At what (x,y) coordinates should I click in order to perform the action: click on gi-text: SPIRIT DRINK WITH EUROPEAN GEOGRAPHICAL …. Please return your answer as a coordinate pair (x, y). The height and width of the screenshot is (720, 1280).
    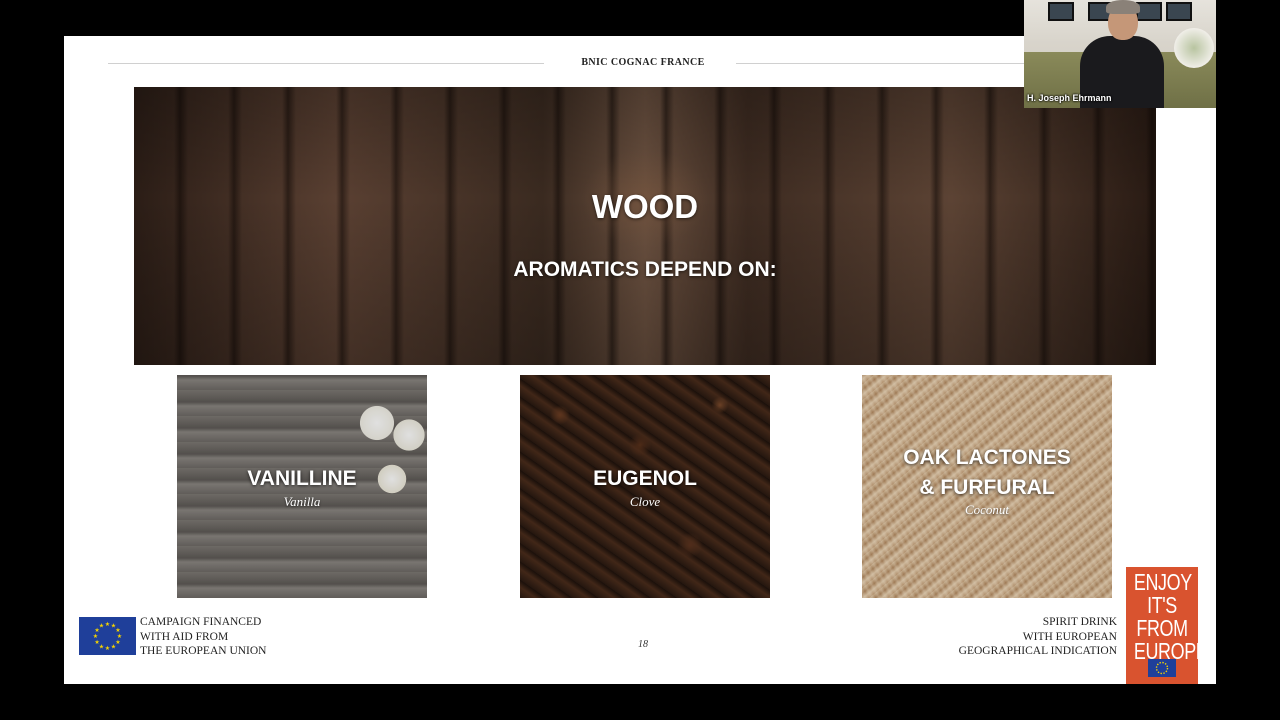
    Looking at the image, I should click on (1037, 636).